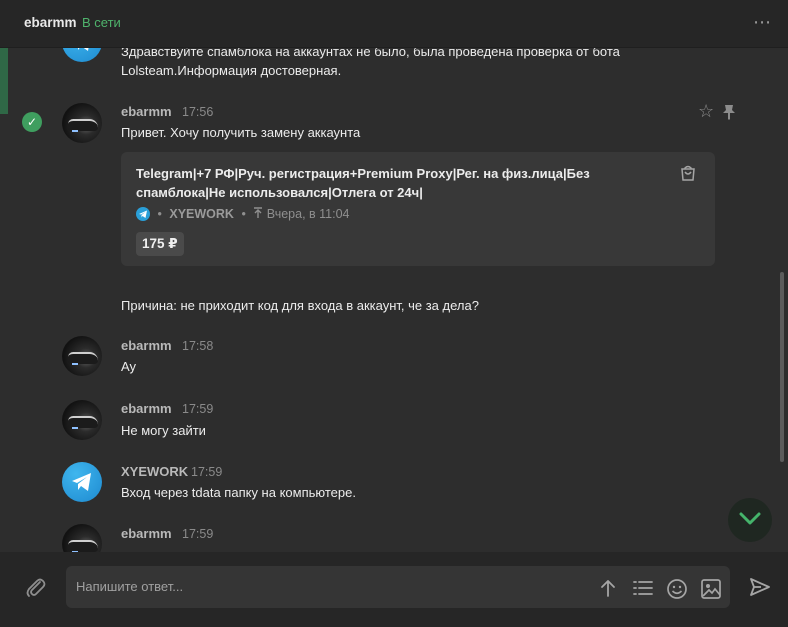  I want to click on chat-header: ebarmm В сети ⋯, so click(394, 24).